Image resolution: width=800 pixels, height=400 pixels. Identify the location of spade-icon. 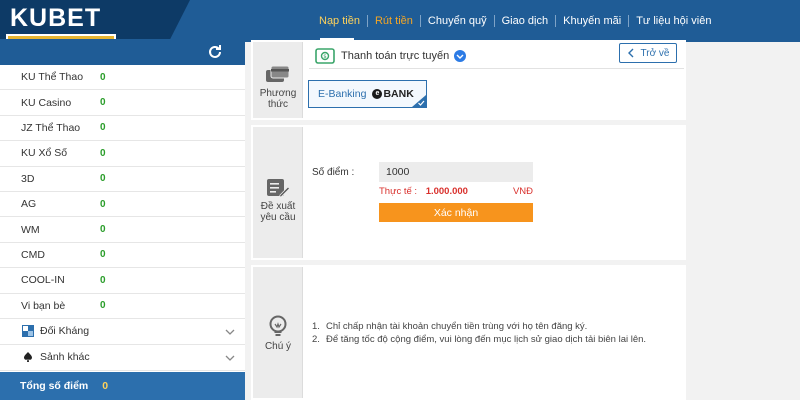
(28, 357).